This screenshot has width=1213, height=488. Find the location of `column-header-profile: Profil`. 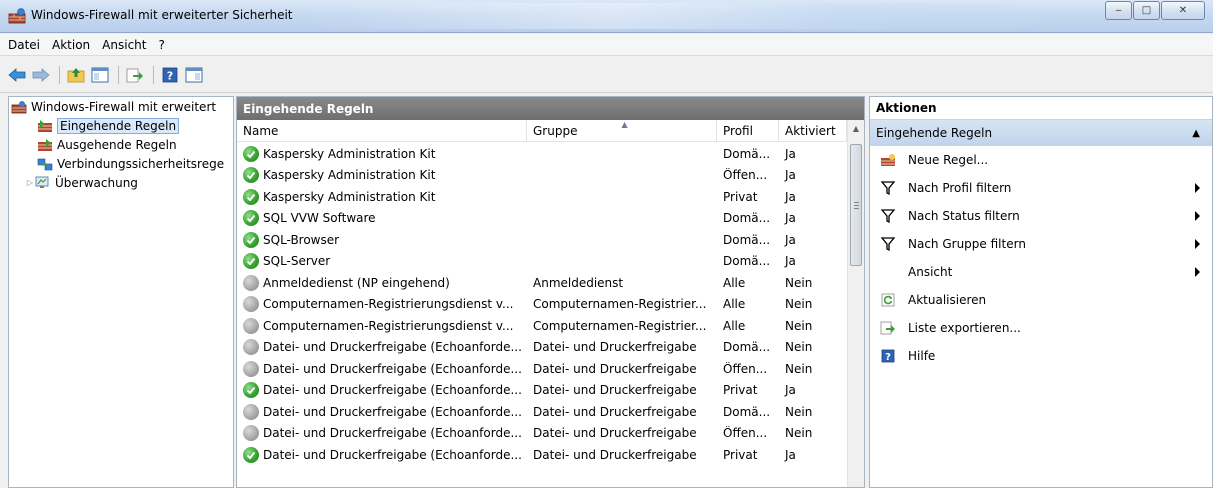

column-header-profile: Profil is located at coordinates (748, 130).